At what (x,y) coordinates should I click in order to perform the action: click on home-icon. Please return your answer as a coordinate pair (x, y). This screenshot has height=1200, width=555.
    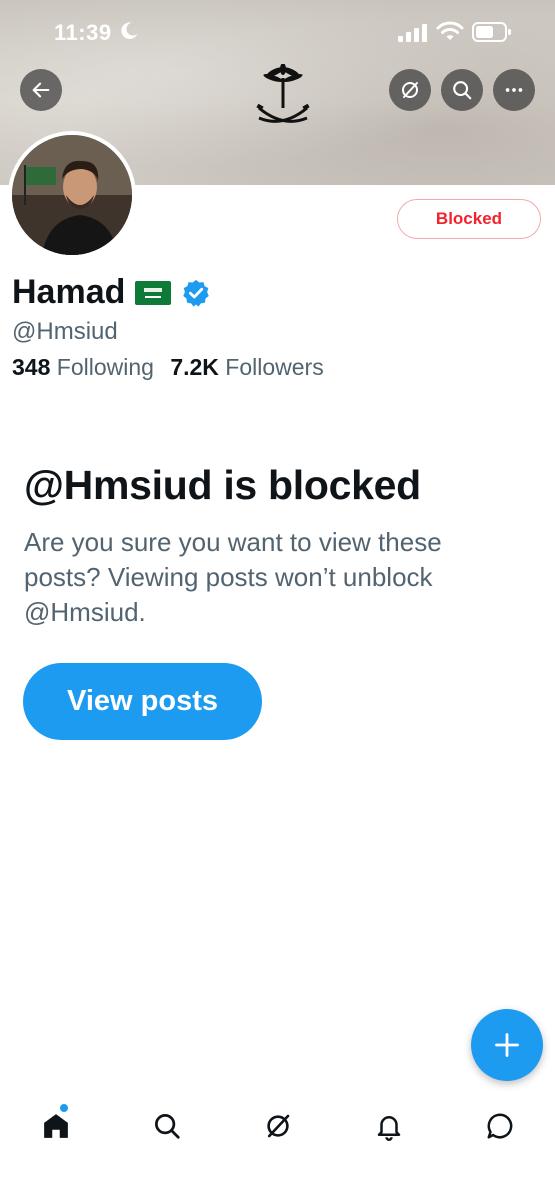
    Looking at the image, I should click on (56, 1126).